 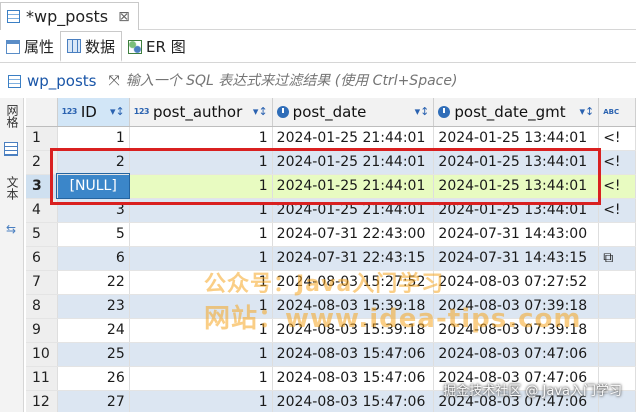 What do you see at coordinates (91, 46) in the screenshot?
I see `tab-data: 数据` at bounding box center [91, 46].